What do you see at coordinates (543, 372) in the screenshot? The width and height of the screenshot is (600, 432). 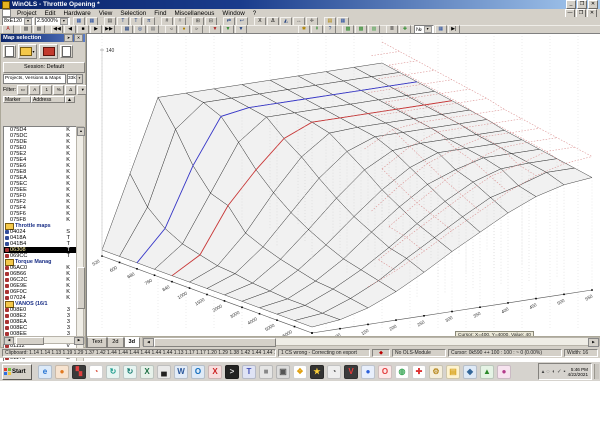 I see `tray-icon-1: ▴` at bounding box center [543, 372].